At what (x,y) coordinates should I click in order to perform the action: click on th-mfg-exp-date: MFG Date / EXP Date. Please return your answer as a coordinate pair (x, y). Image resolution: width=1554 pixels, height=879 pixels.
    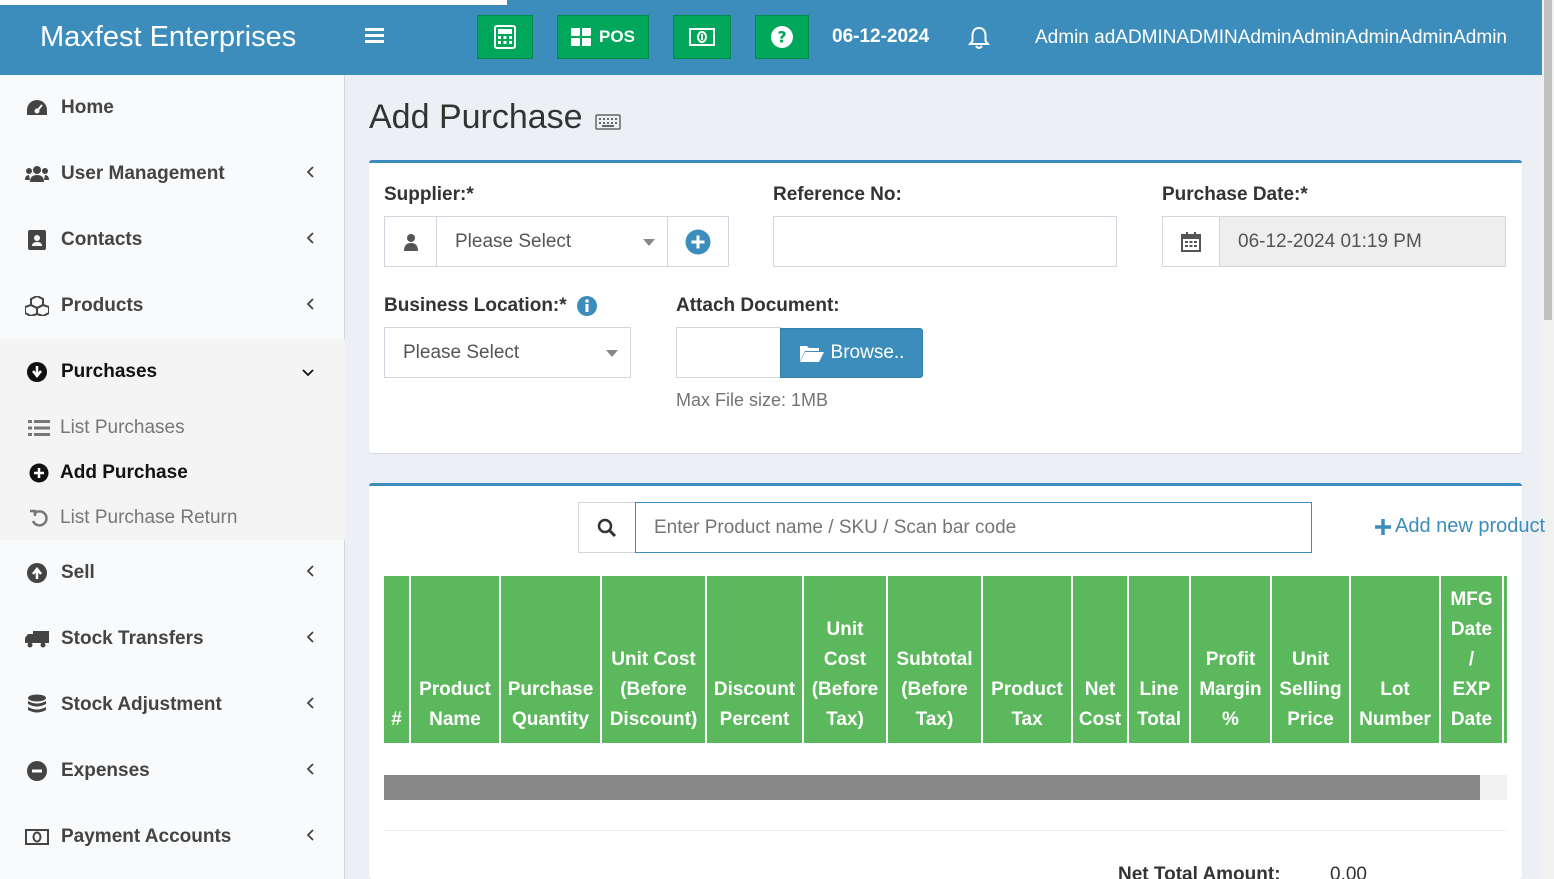
    Looking at the image, I should click on (1472, 659).